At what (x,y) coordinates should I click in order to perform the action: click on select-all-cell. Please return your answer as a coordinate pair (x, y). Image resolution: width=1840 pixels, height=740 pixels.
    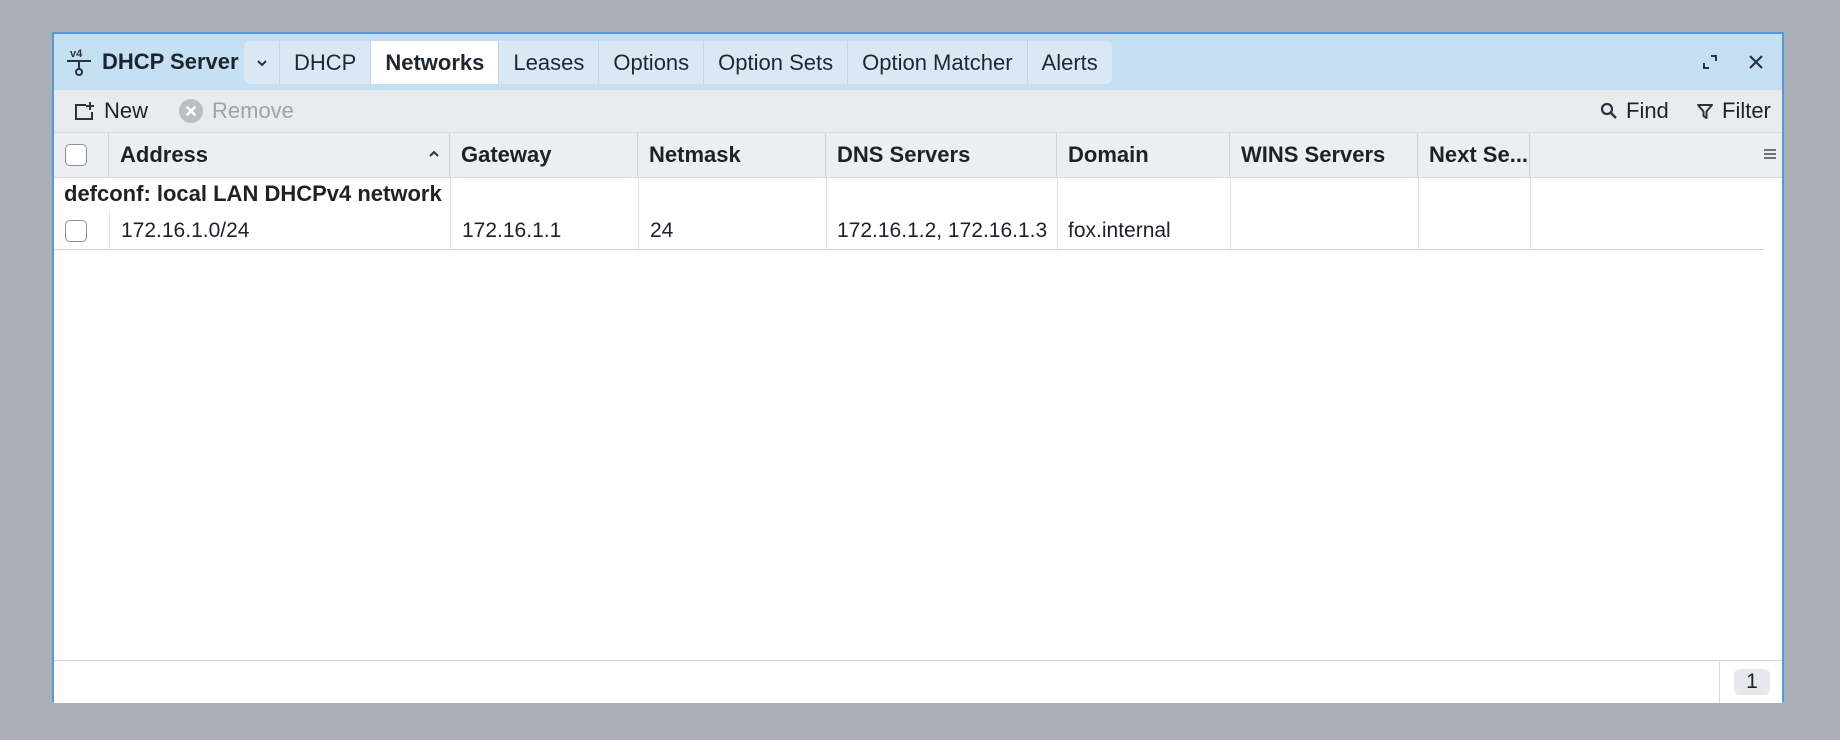
    Looking at the image, I should click on (81, 155).